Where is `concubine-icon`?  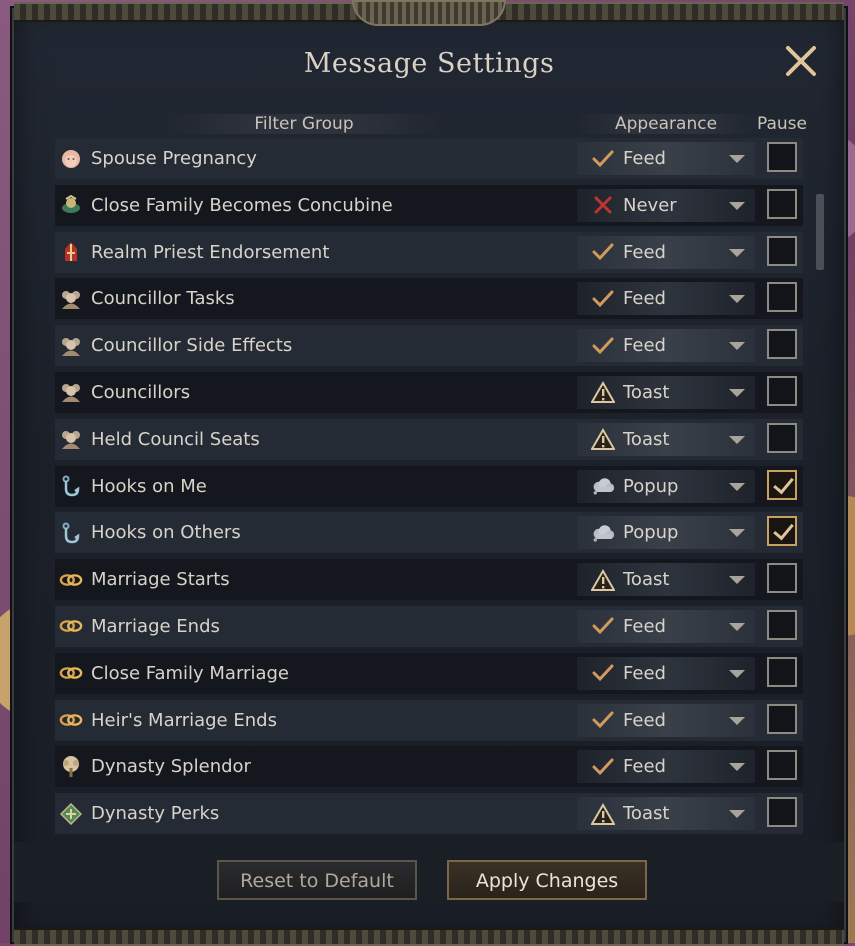 concubine-icon is located at coordinates (71, 205).